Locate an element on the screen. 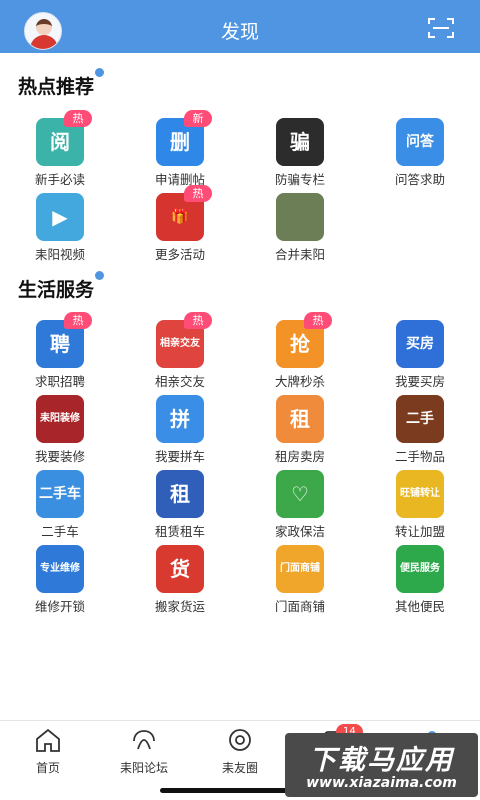  rent-glyph: 租 is located at coordinates (300, 419).